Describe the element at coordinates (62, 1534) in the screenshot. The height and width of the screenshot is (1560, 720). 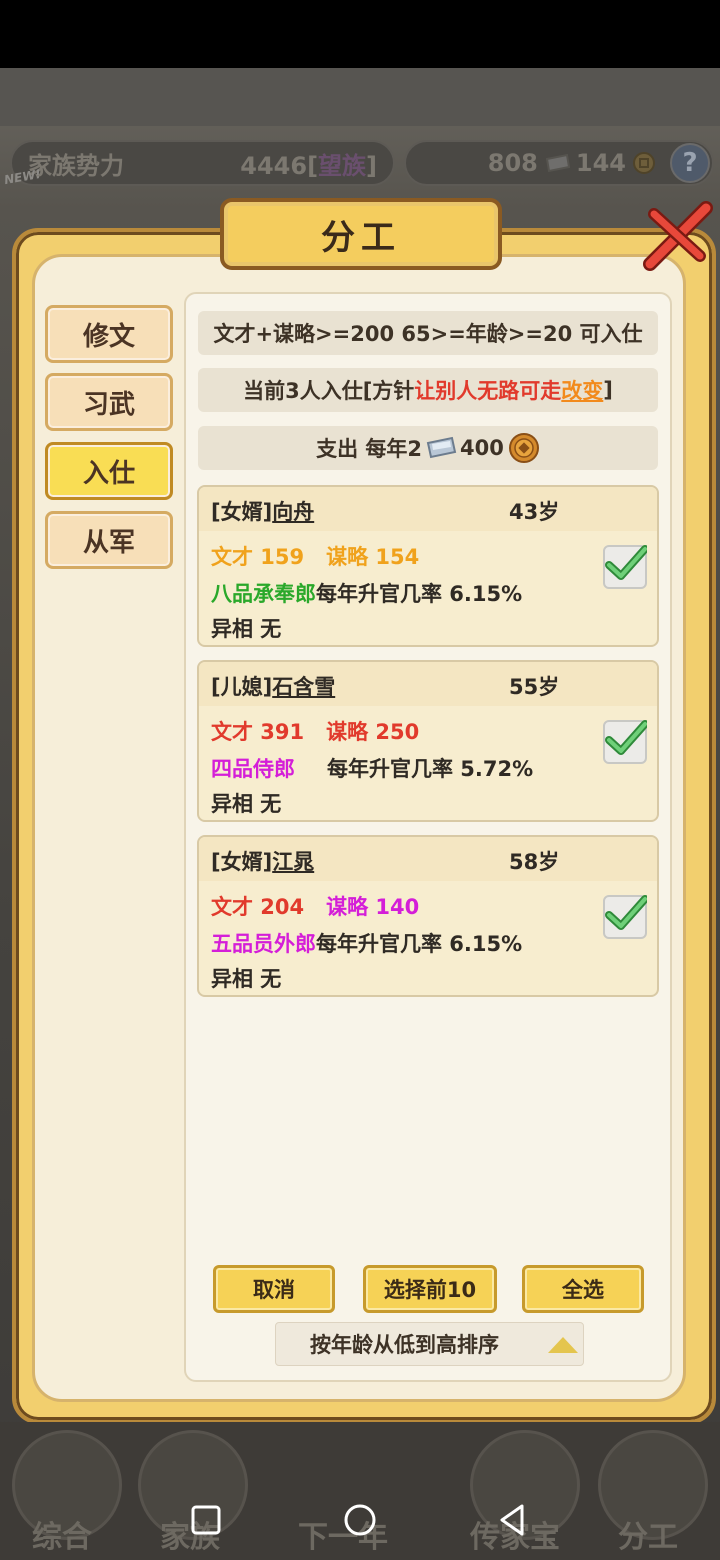
I see `nav-item-general: 综合` at that location.